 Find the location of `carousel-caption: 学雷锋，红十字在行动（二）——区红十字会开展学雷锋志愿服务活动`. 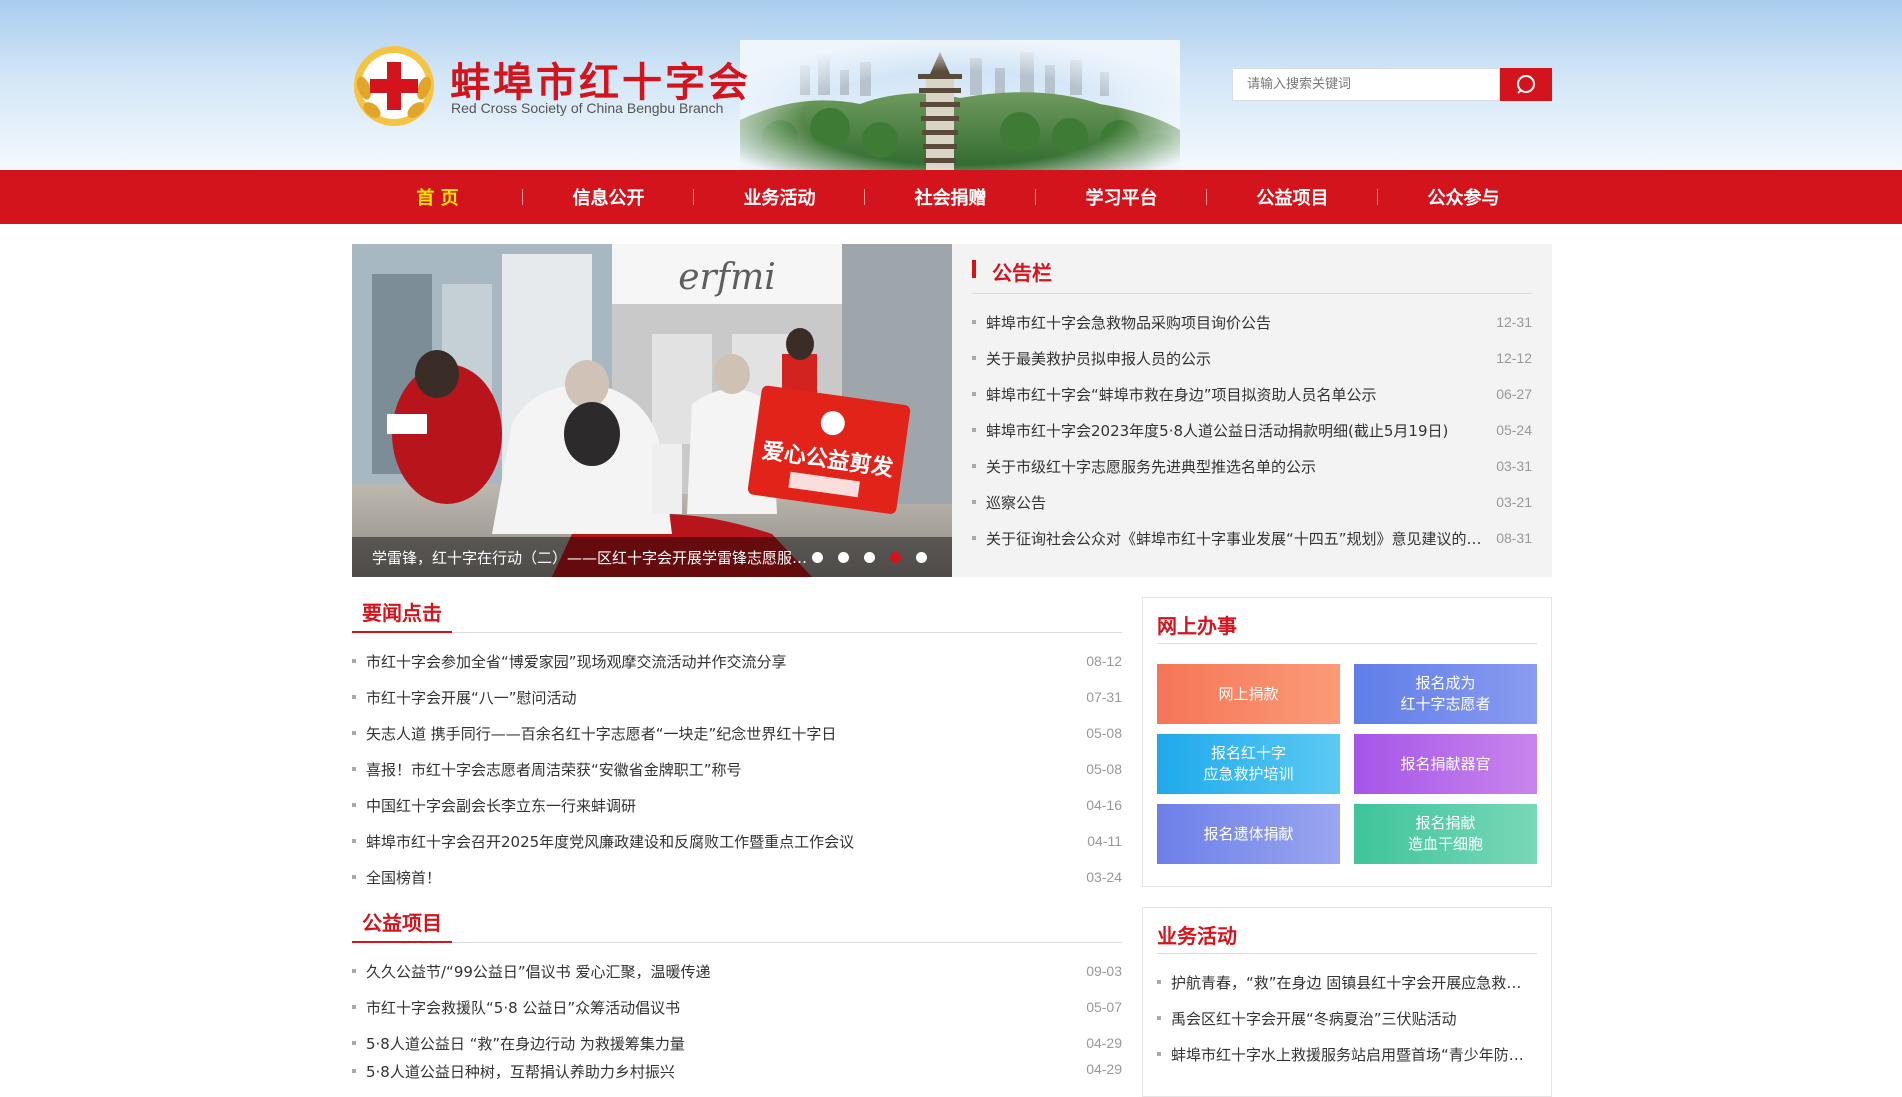

carousel-caption: 学雷锋，红十字在行动（二）——区红十字会开展学雷锋志愿服务活动 is located at coordinates (592, 557).